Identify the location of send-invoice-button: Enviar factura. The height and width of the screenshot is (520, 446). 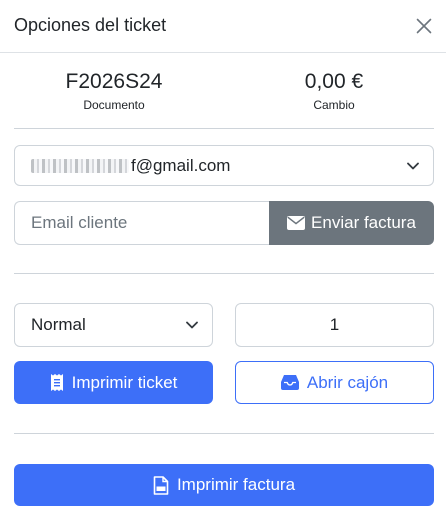
(351, 223).